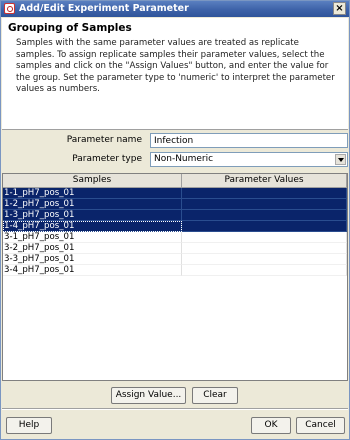 This screenshot has height=440, width=350. I want to click on chevron-down-icon, so click(340, 159).